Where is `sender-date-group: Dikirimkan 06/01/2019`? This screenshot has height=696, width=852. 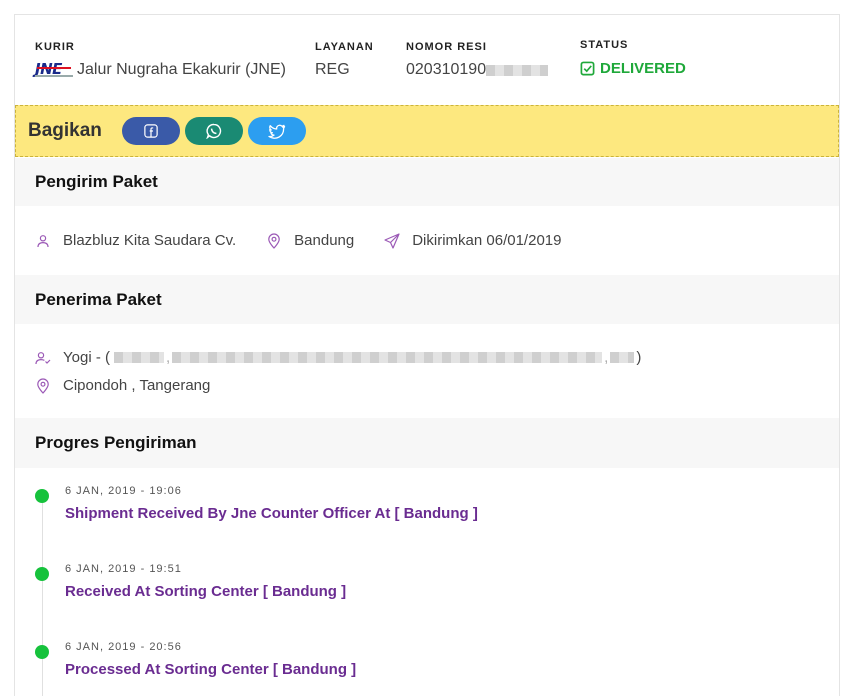 sender-date-group: Dikirimkan 06/01/2019 is located at coordinates (472, 240).